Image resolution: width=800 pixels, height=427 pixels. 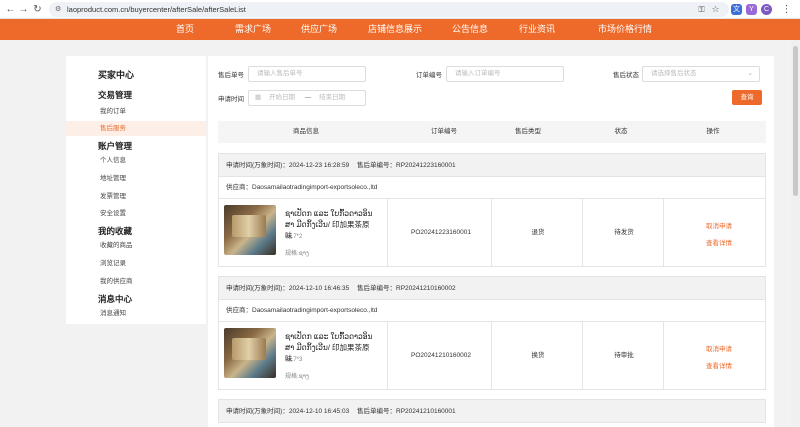 What do you see at coordinates (406, 288) in the screenshot?
I see `aftersale-no: 售后单编号：RP20241210160002` at bounding box center [406, 288].